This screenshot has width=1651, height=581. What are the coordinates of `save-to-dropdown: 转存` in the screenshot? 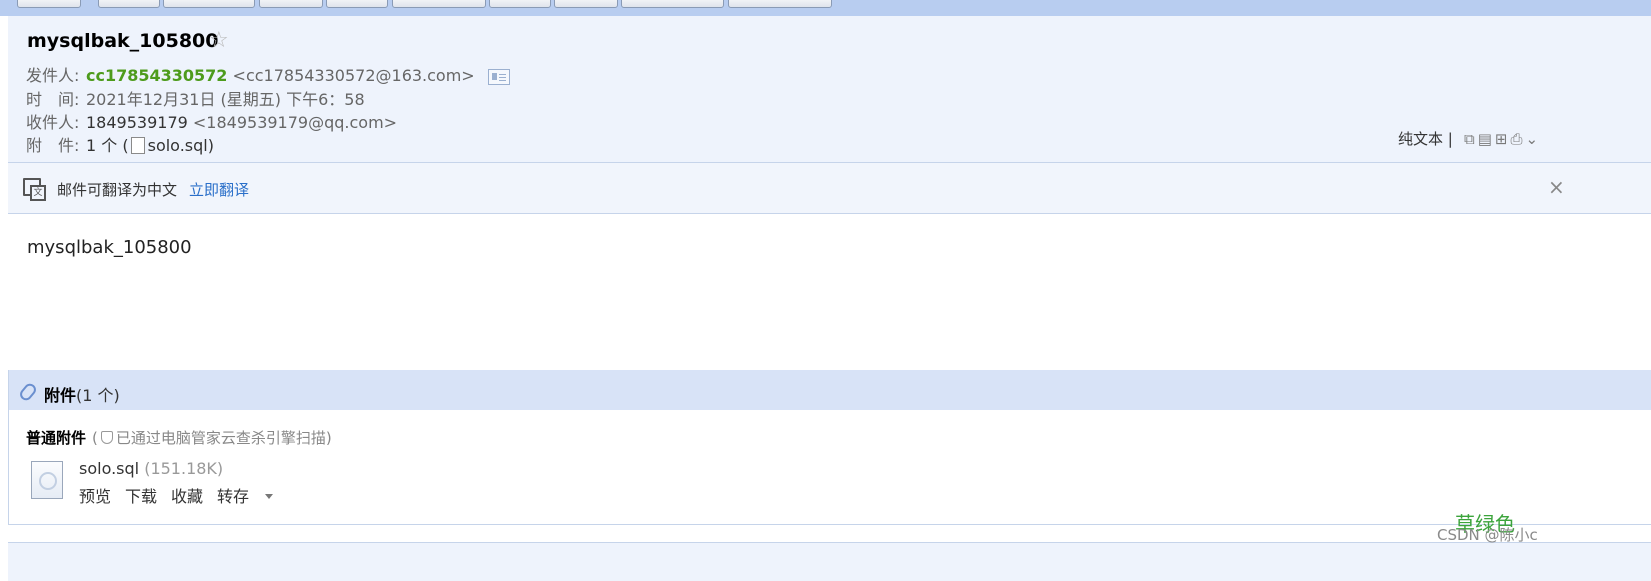 It's located at (252, 496).